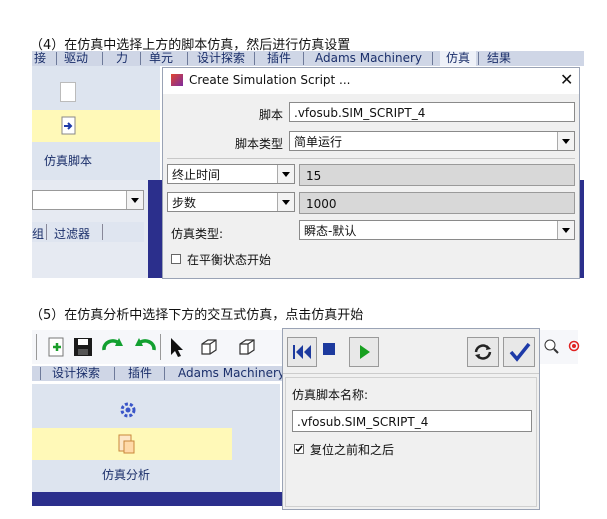  What do you see at coordinates (161, 58) in the screenshot?
I see `tab-element: 单元` at bounding box center [161, 58].